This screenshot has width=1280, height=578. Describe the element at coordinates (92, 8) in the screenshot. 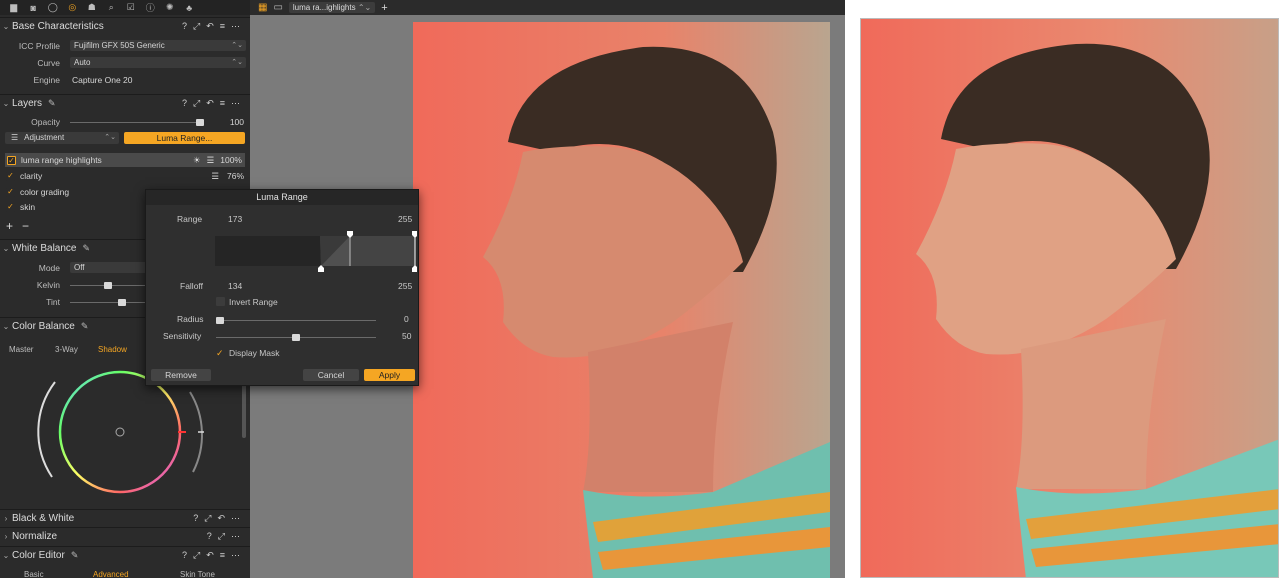

I see `color-icon: ☗` at that location.